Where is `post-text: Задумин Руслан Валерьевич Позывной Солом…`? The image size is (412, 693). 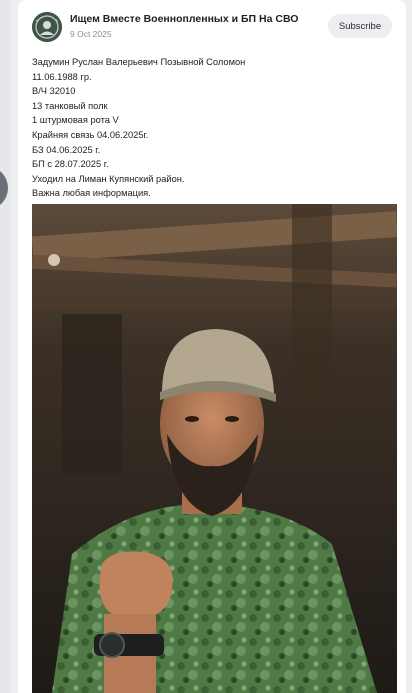 post-text: Задумин Руслан Валерьевич Позывной Солом… is located at coordinates (138, 128).